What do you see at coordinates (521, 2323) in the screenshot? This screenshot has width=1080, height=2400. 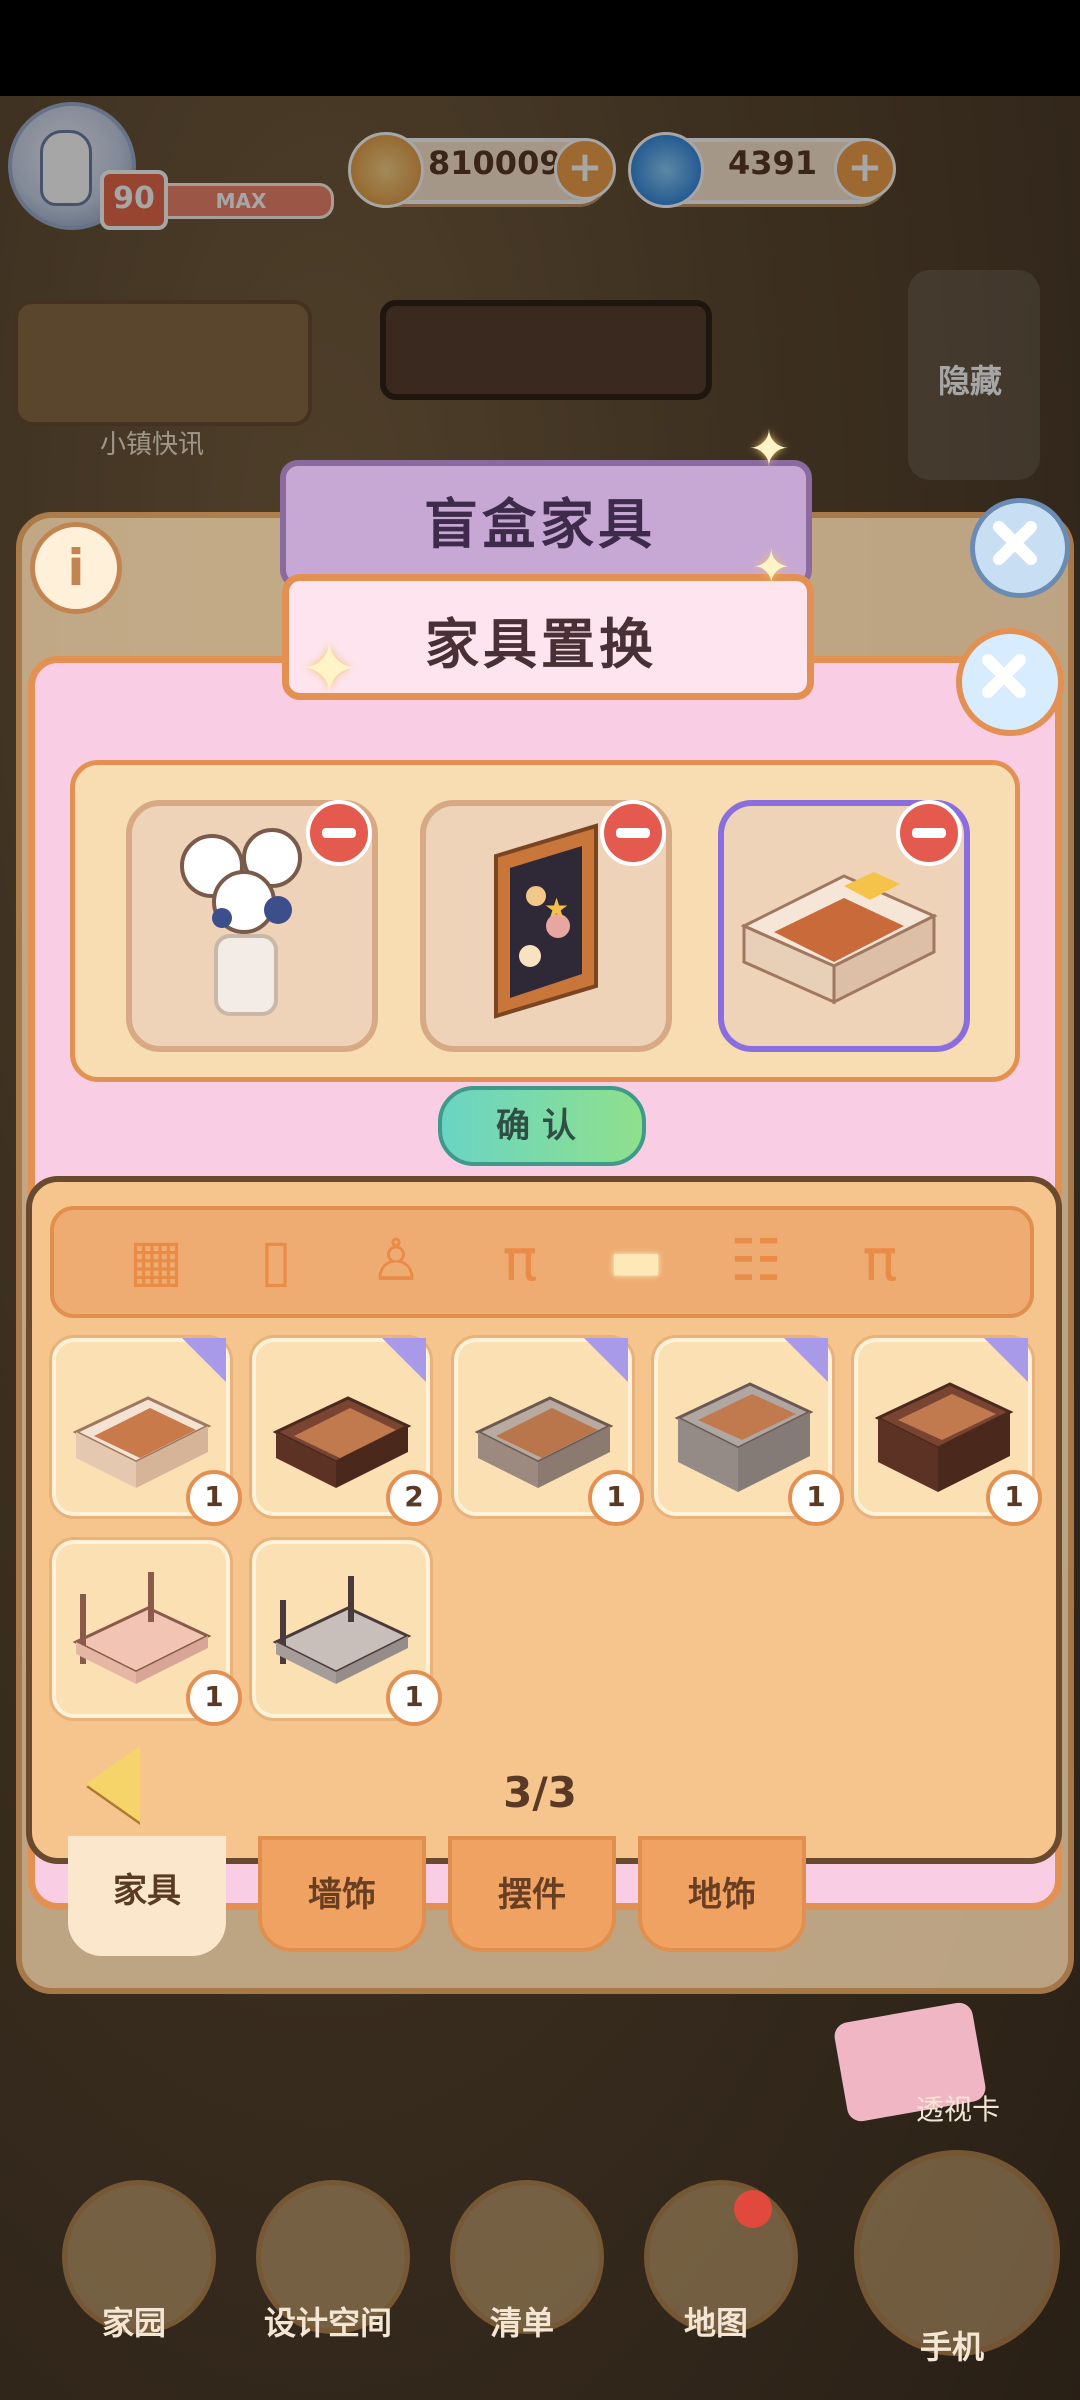 I see `nav-list-label: 清单` at bounding box center [521, 2323].